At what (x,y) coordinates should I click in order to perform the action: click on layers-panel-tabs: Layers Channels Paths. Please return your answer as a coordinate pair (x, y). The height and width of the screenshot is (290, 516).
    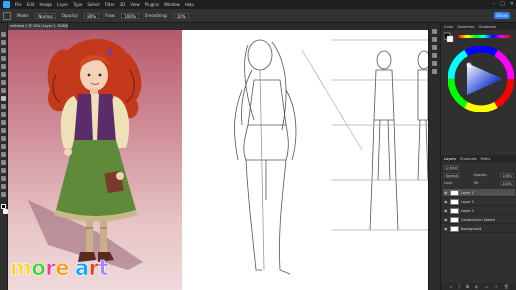
    Looking at the image, I should click on (478, 158).